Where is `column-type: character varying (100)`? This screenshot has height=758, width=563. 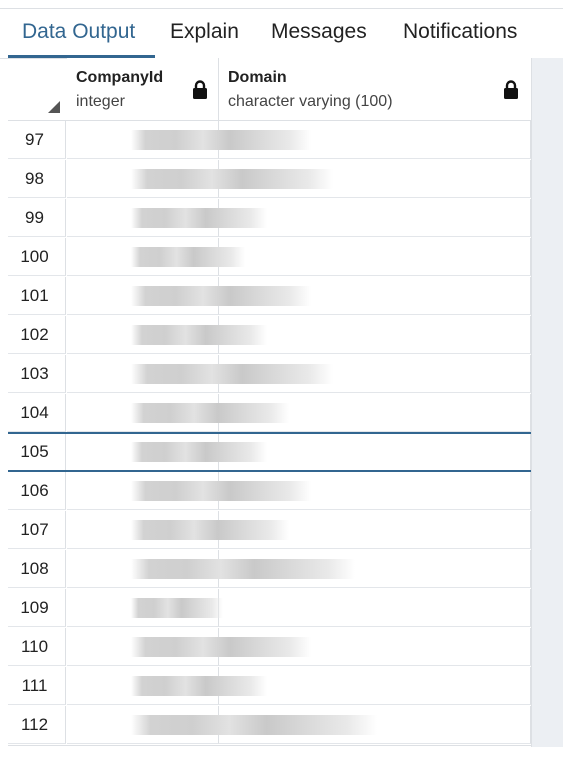
column-type: character varying (100) is located at coordinates (310, 101).